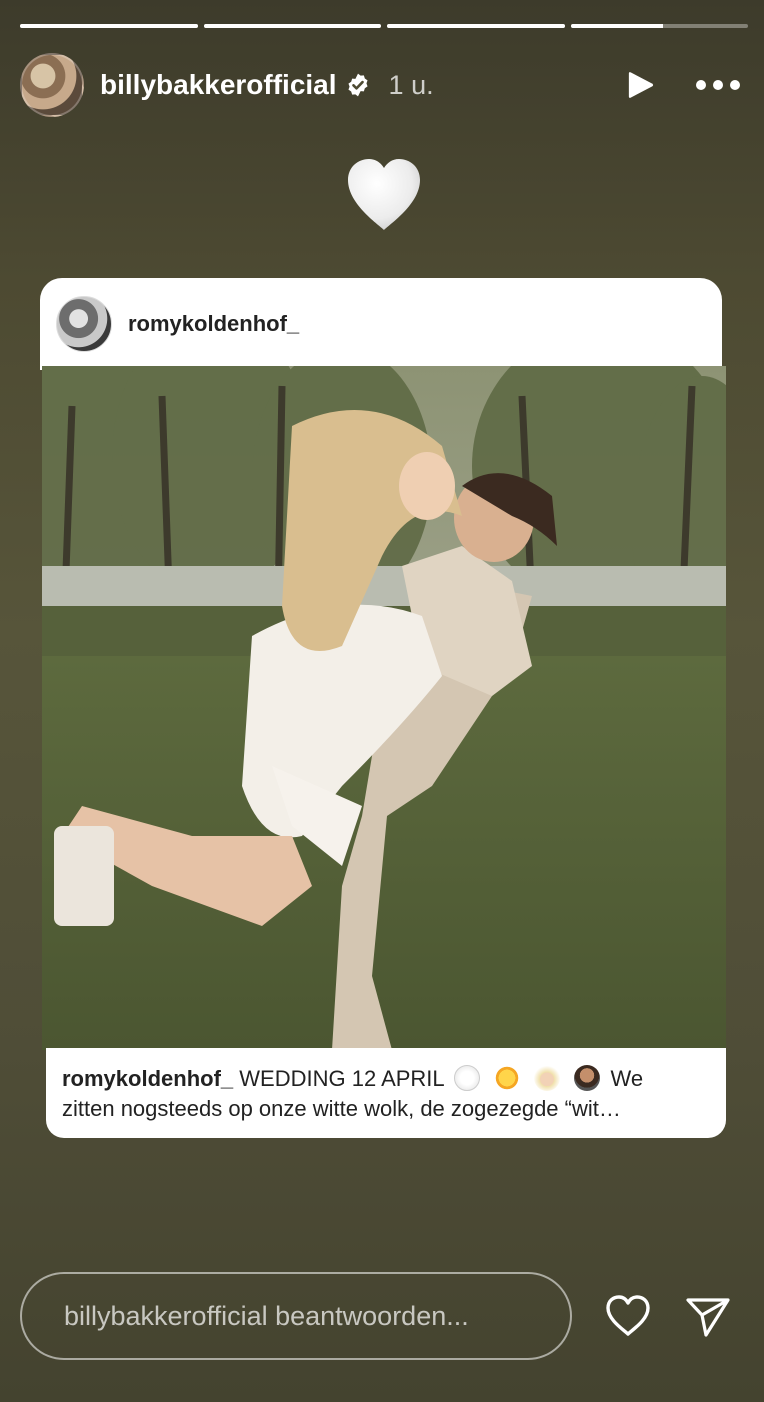  I want to click on reply-field-container, so click(296, 1316).